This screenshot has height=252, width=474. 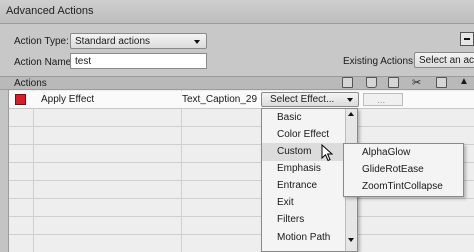 What do you see at coordinates (113, 41) in the screenshot?
I see `action-type-value: Standard actions` at bounding box center [113, 41].